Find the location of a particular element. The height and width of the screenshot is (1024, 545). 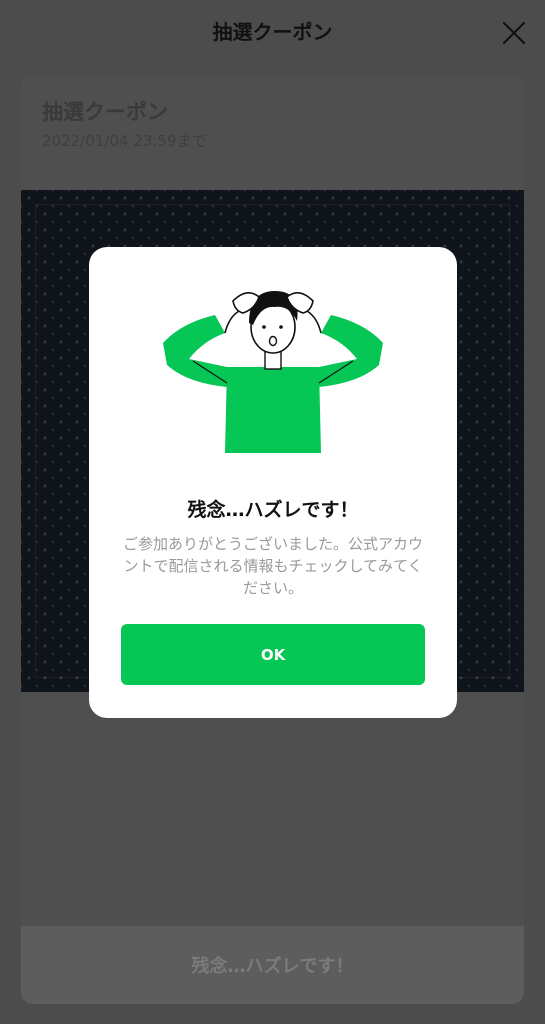

result-button: 残念…ハズレです！ is located at coordinates (272, 965).